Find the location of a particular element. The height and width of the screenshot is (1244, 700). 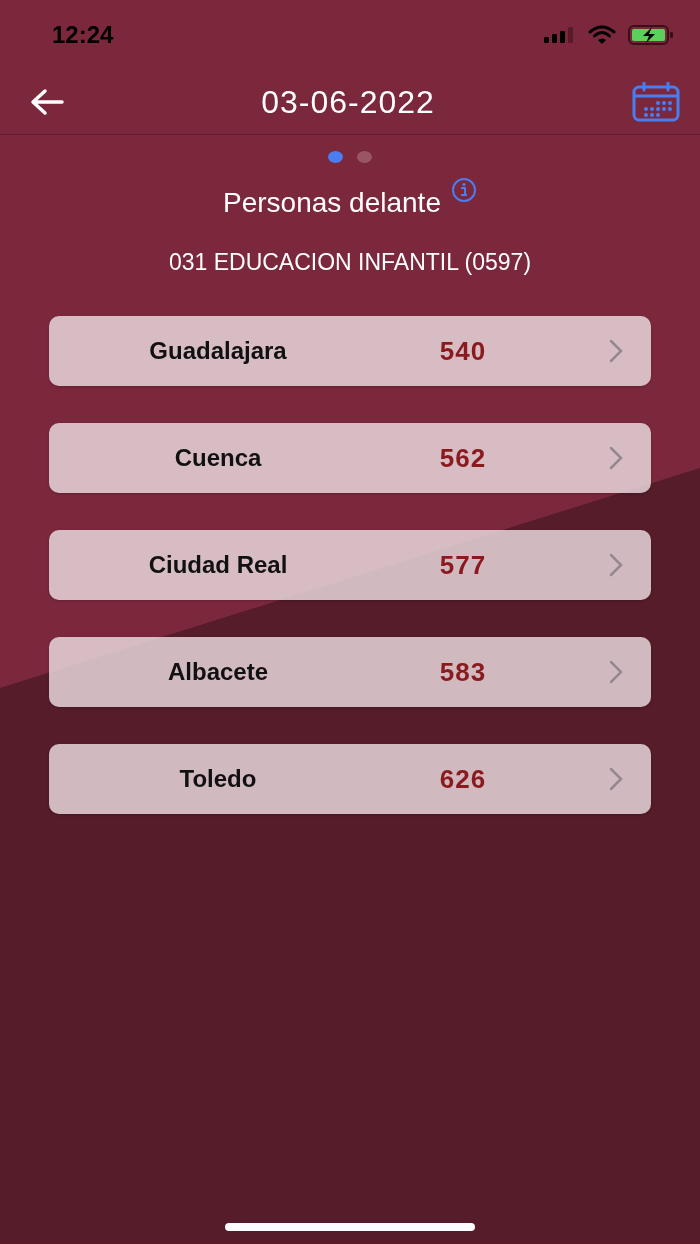

people-count: 540 is located at coordinates (463, 351).